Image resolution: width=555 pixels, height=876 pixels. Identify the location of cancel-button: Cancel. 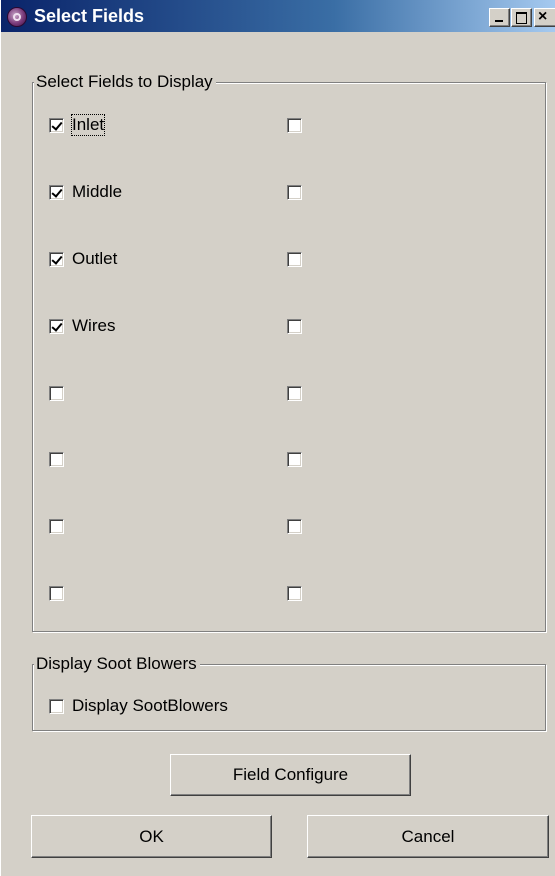
(428, 836).